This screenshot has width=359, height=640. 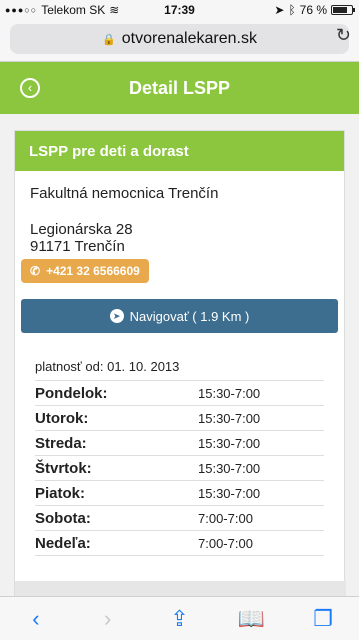 I want to click on phone-icon: ✆, so click(x=35, y=271).